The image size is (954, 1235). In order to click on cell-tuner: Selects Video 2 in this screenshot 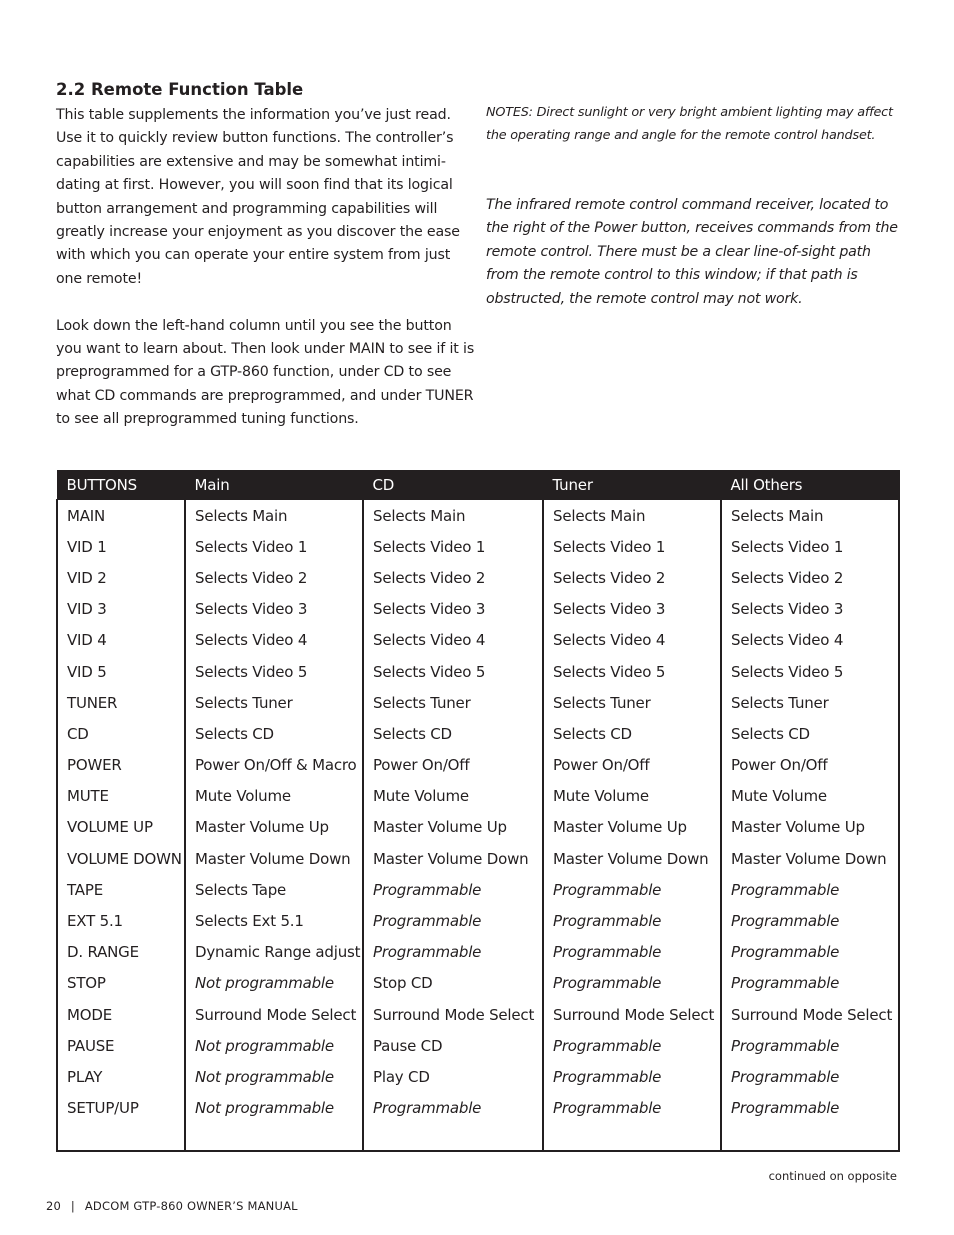, I will do `click(632, 578)`.